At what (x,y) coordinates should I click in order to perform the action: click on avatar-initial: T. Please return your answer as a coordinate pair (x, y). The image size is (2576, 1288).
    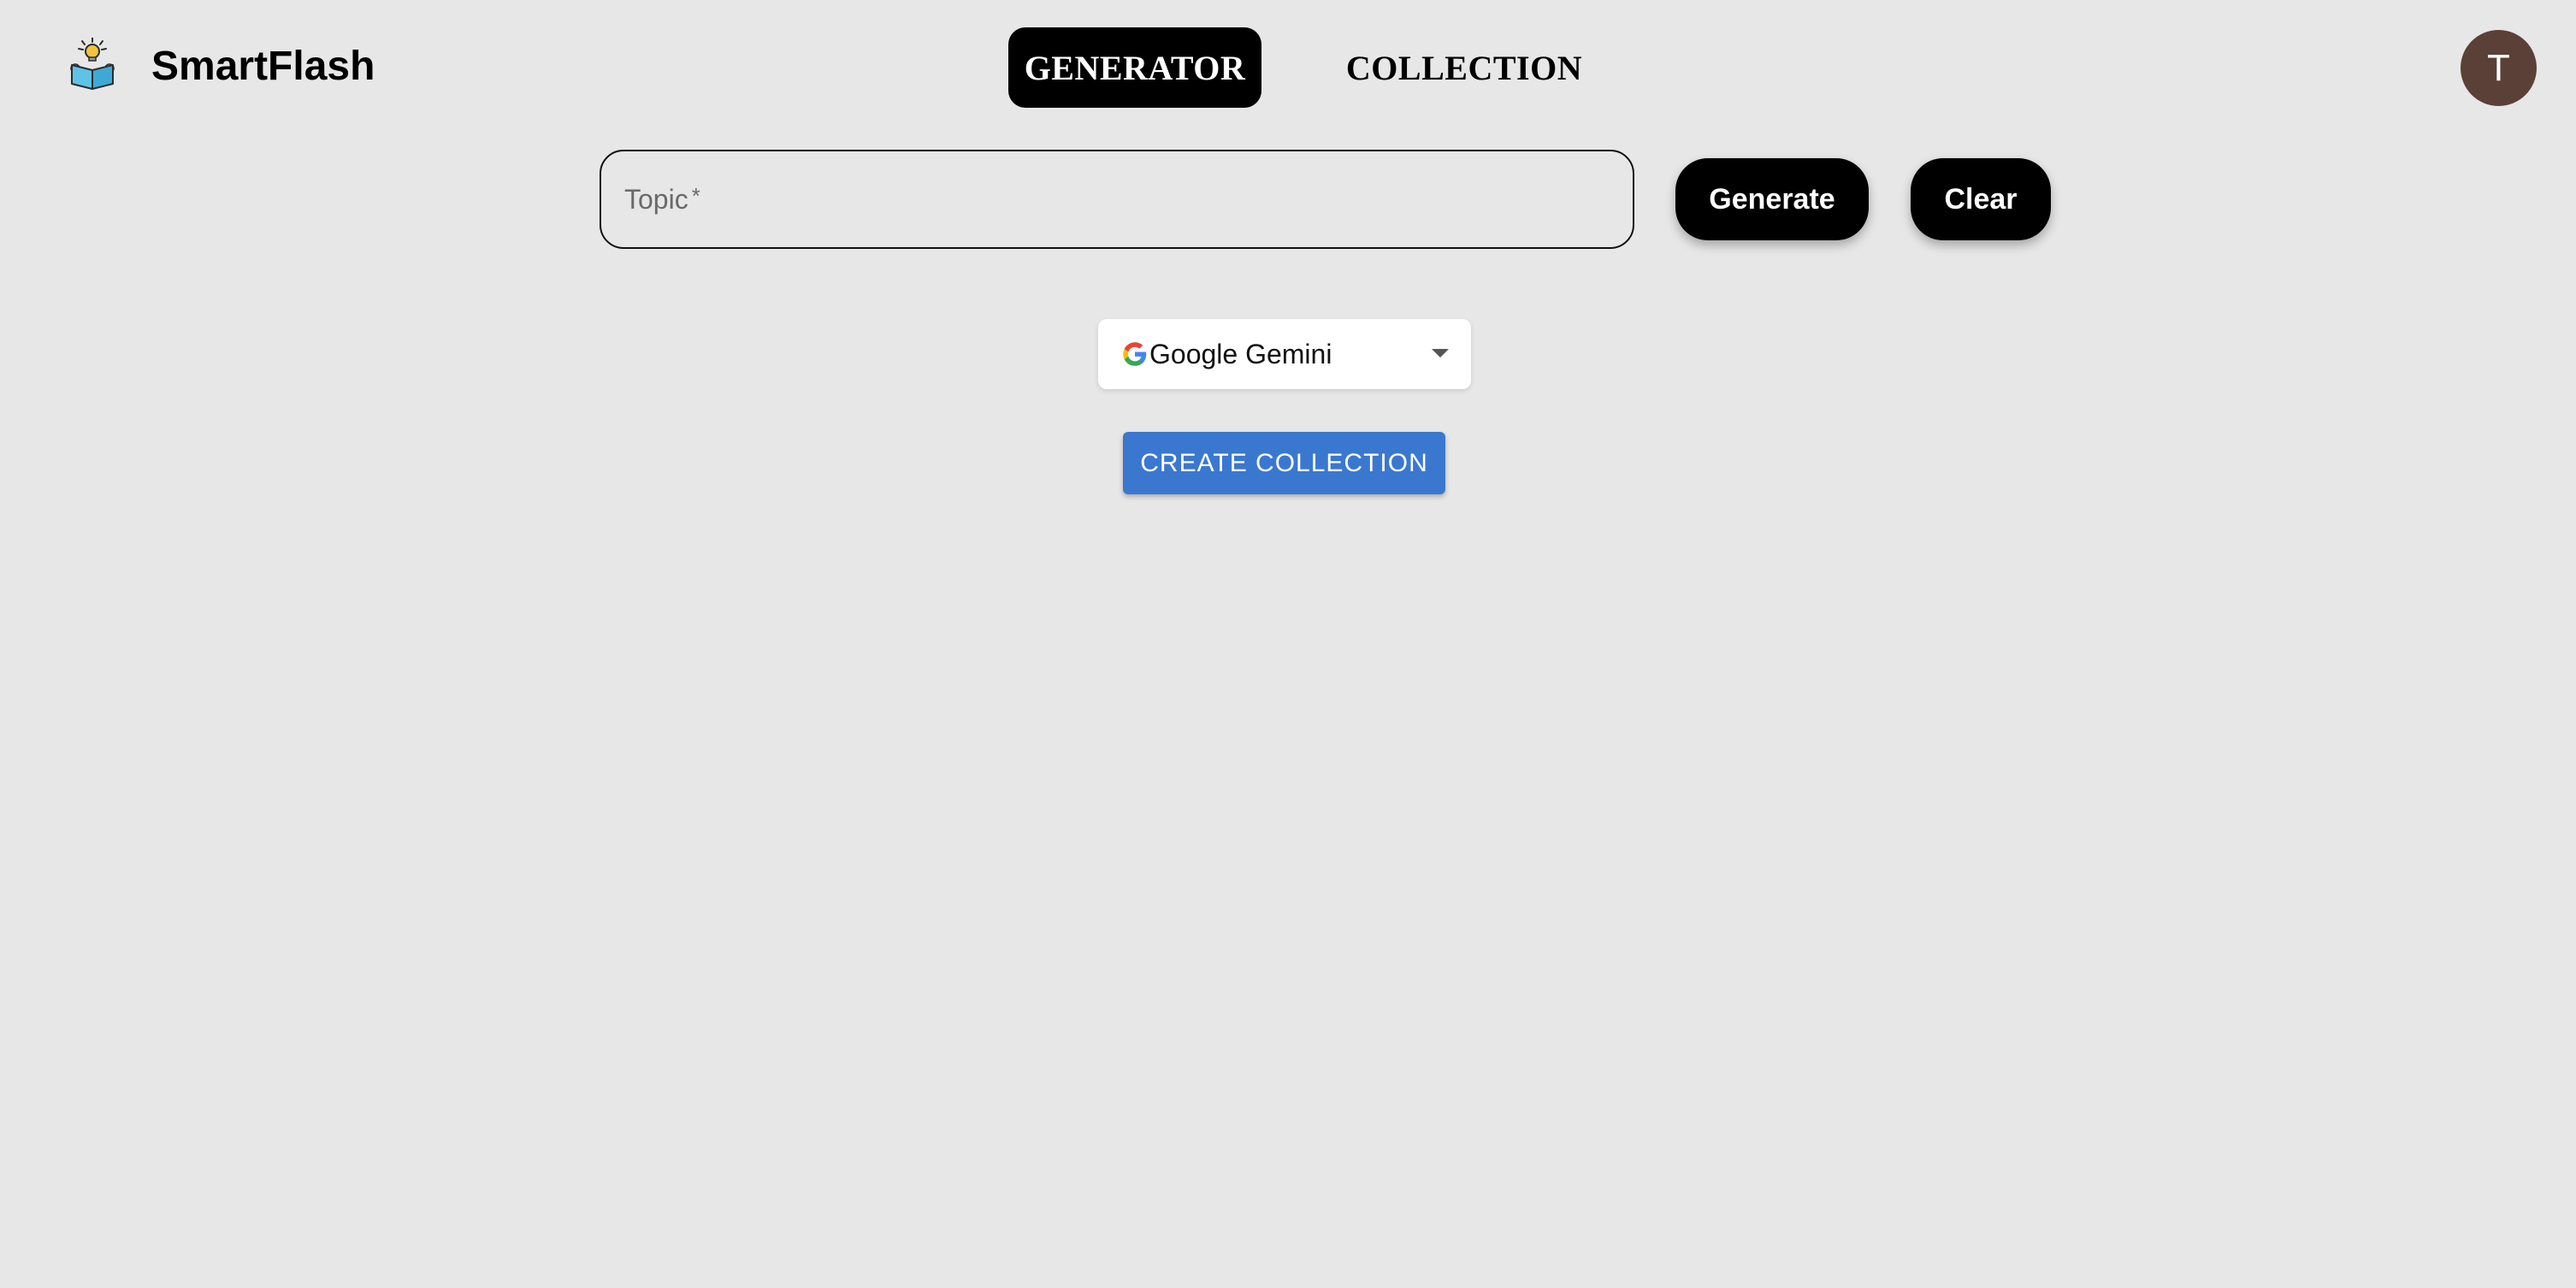
    Looking at the image, I should click on (2498, 67).